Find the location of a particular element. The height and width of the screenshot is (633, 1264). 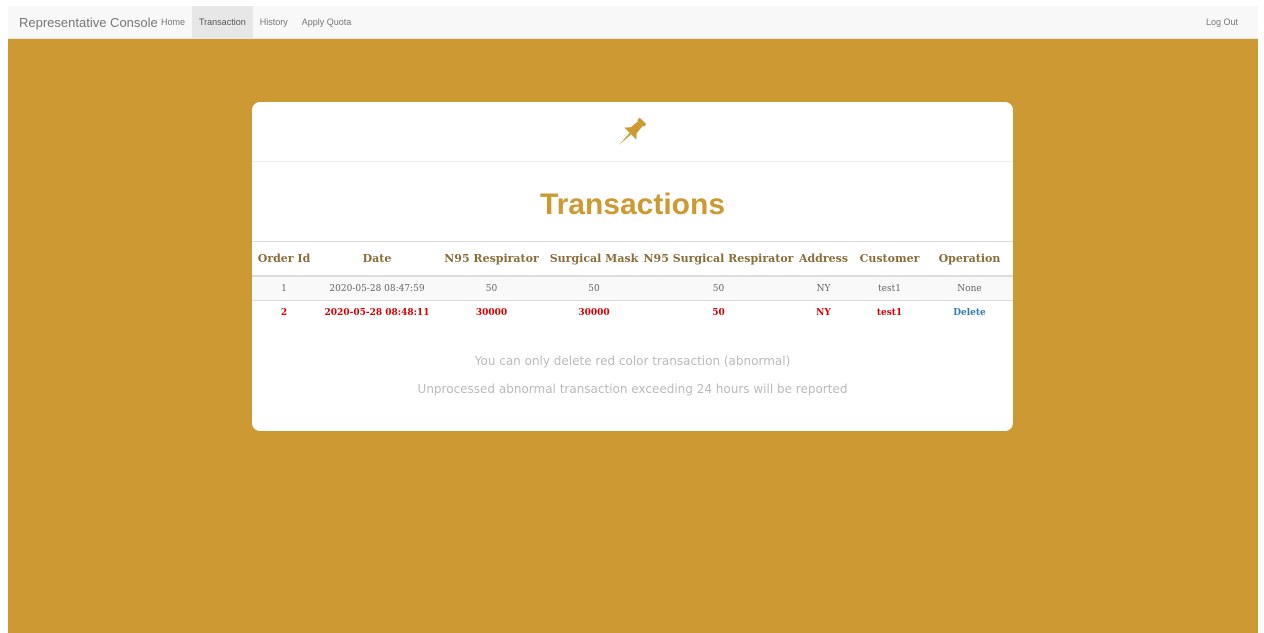

header-order-id: Order Id is located at coordinates (284, 259).